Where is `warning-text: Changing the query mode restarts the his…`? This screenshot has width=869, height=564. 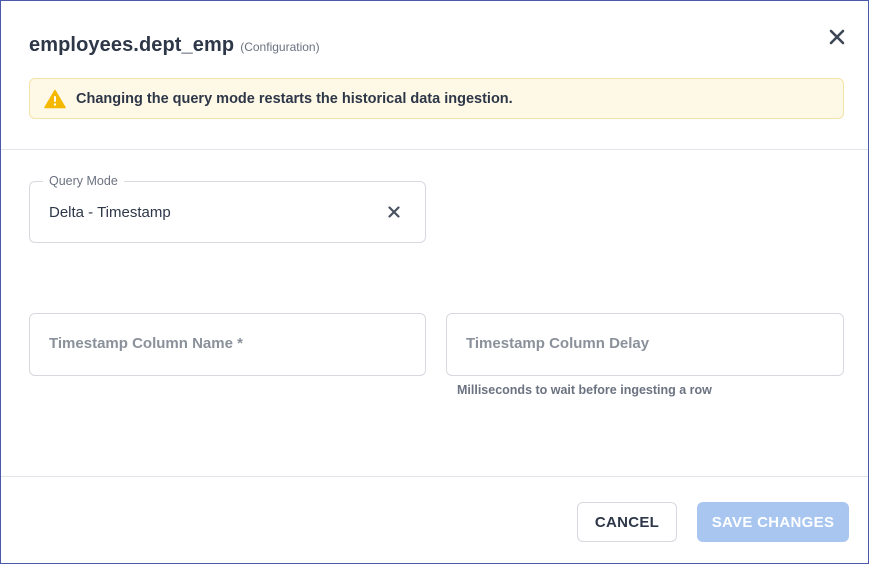 warning-text: Changing the query mode restarts the his… is located at coordinates (294, 98).